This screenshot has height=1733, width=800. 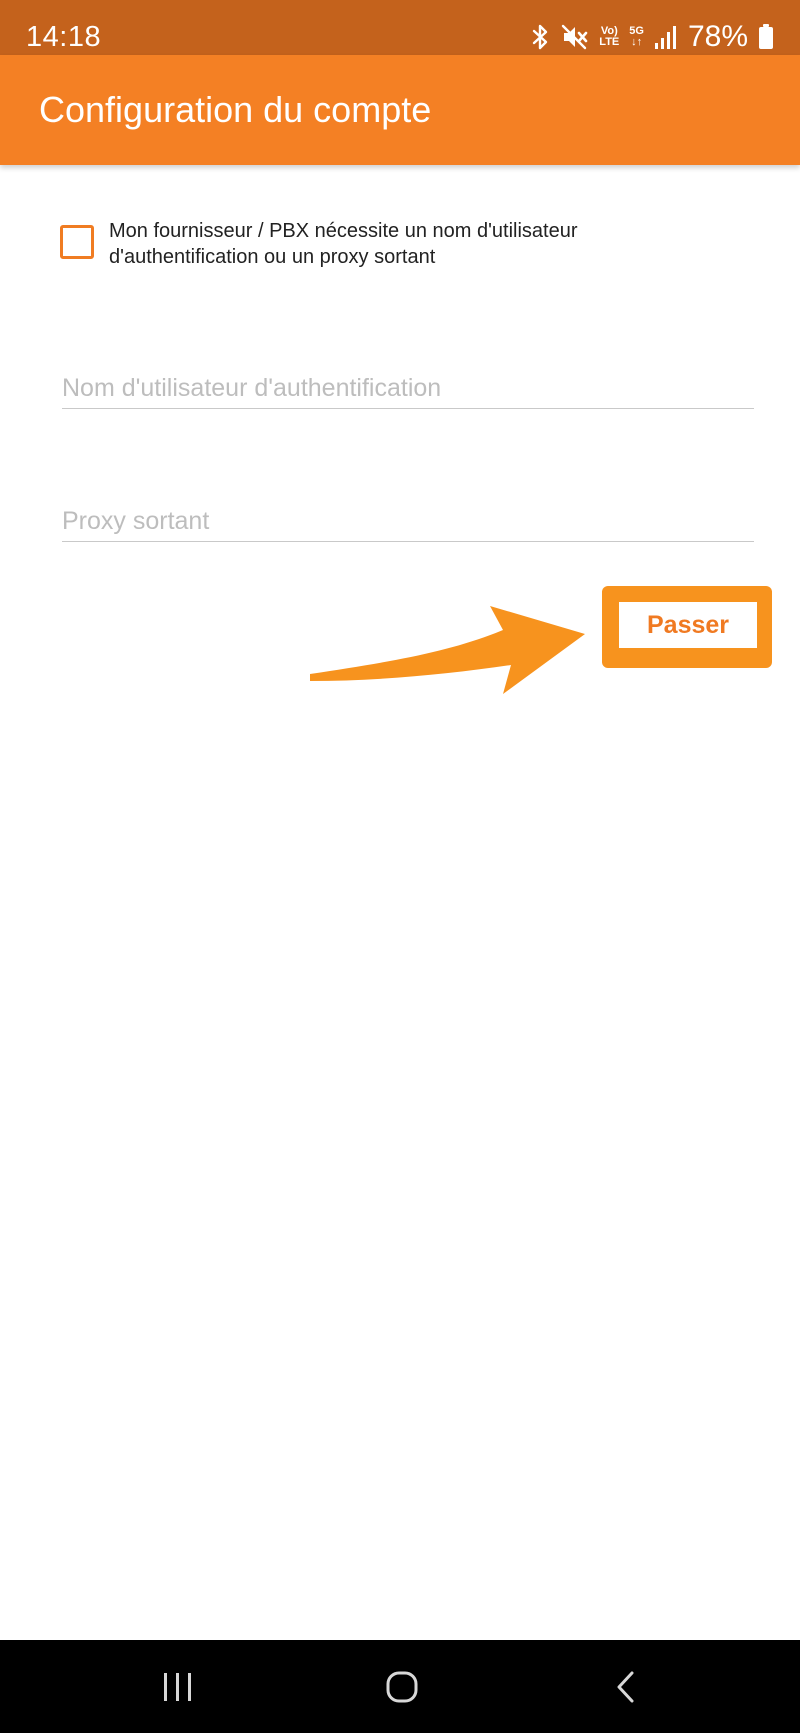 I want to click on skip-button: Passer, so click(x=688, y=625).